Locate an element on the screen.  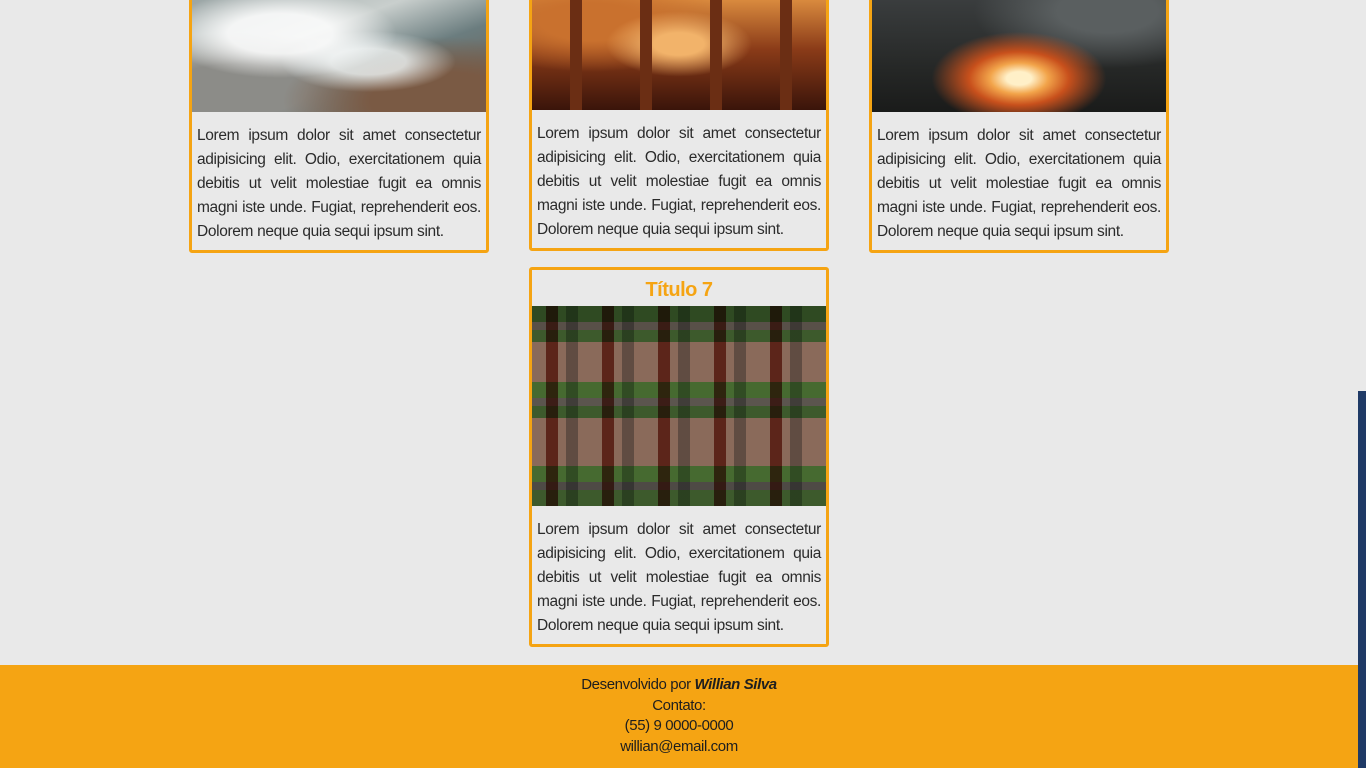
footer-credit: Desenvolvido por Willian Silva is located at coordinates (679, 680).